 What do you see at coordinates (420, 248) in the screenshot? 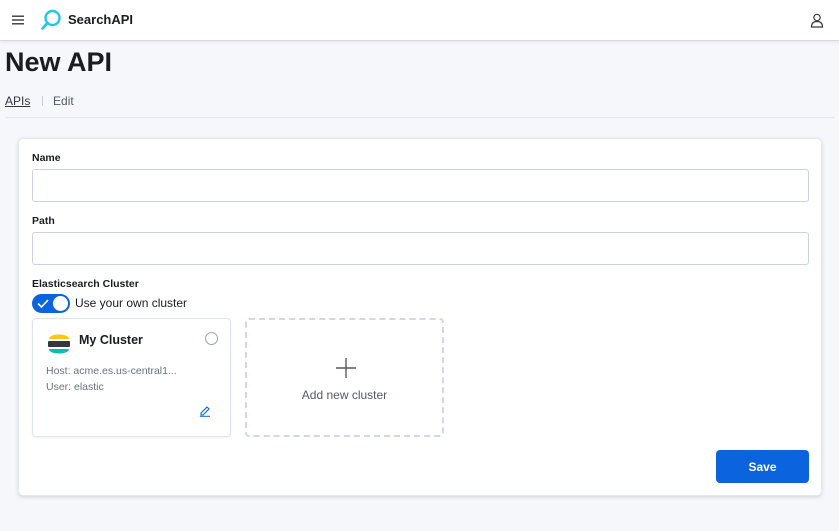
I see `path-input` at bounding box center [420, 248].